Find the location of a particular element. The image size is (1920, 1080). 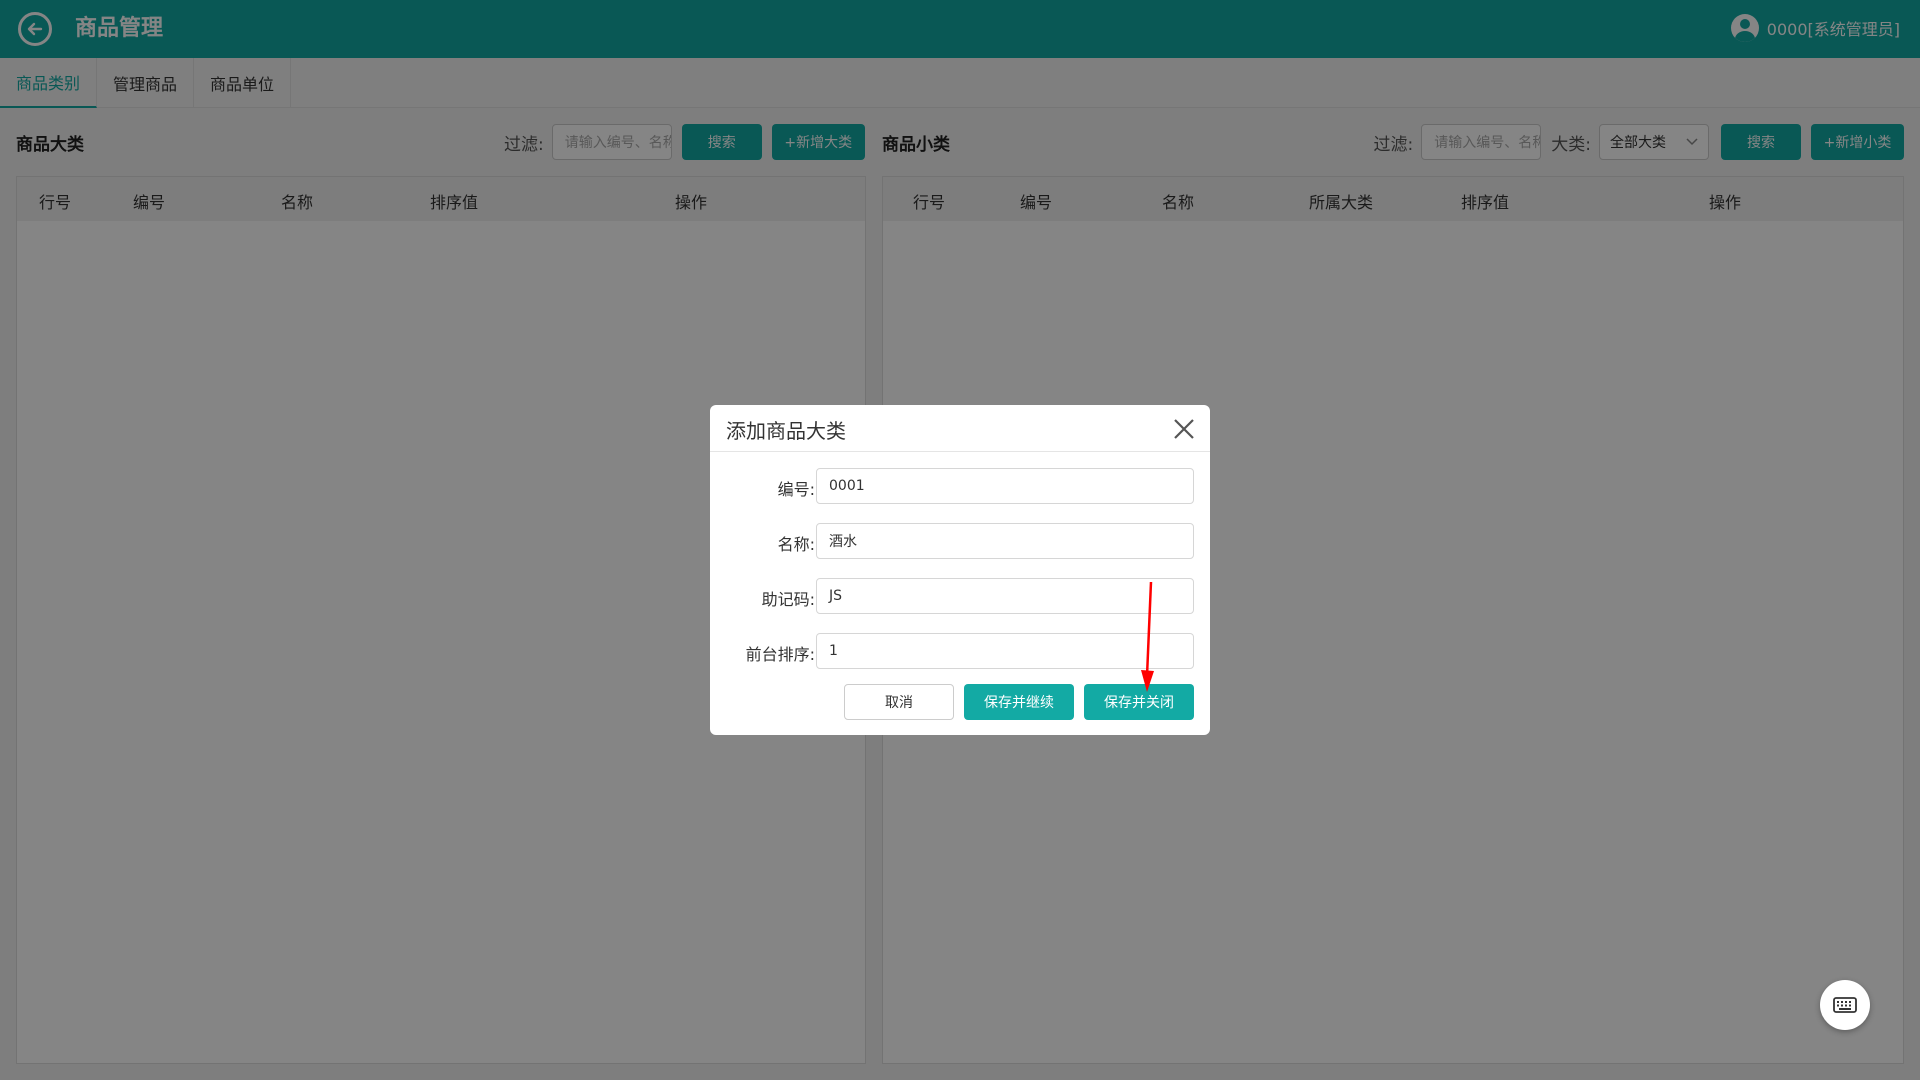

dialog-title: 添加商品大类 is located at coordinates (786, 431).